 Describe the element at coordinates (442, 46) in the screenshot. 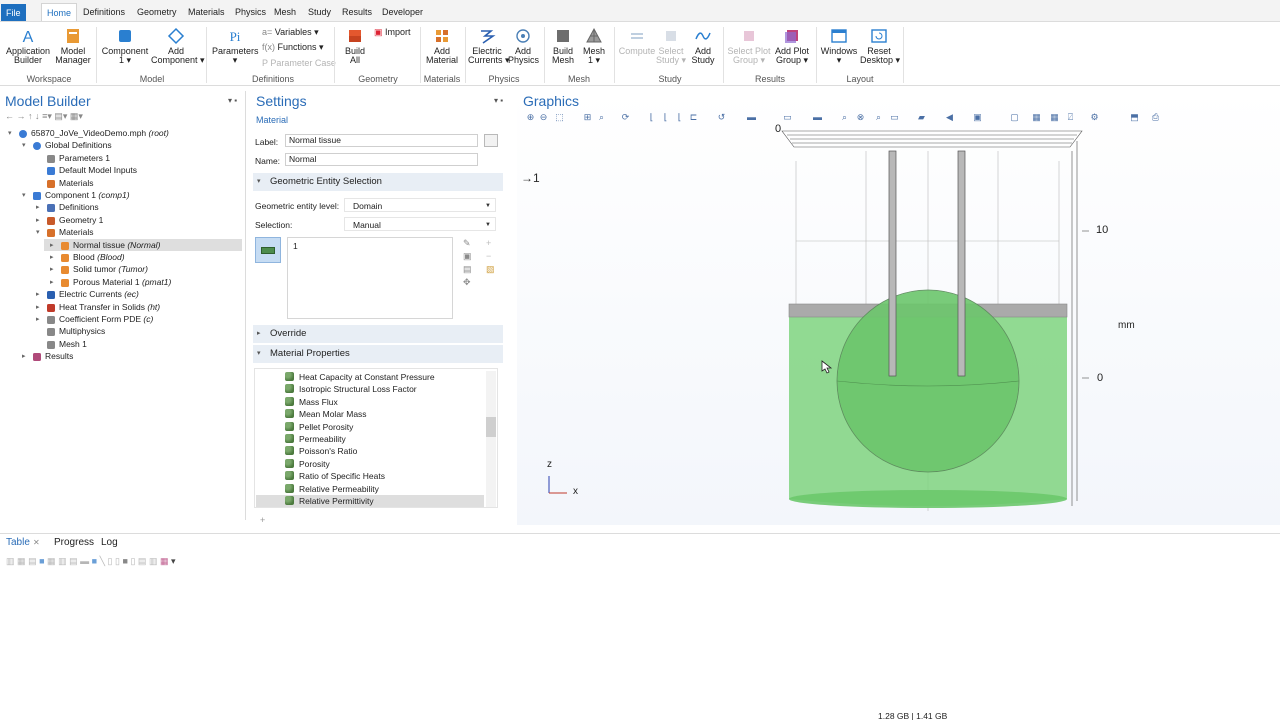

I see `add-material-button: Add Material` at that location.